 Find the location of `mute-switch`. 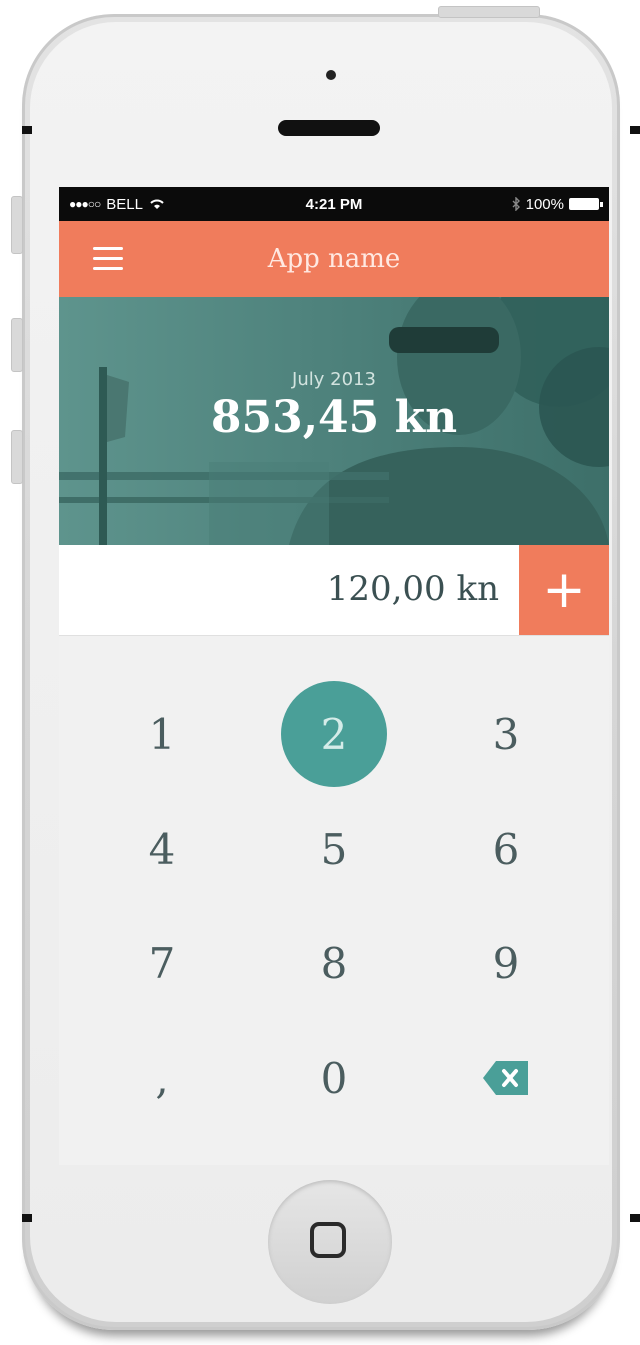

mute-switch is located at coordinates (17, 225).